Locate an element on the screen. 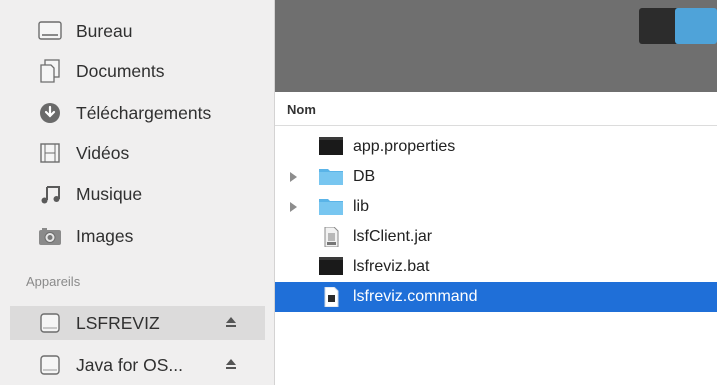  file-name: lib is located at coordinates (361, 206).